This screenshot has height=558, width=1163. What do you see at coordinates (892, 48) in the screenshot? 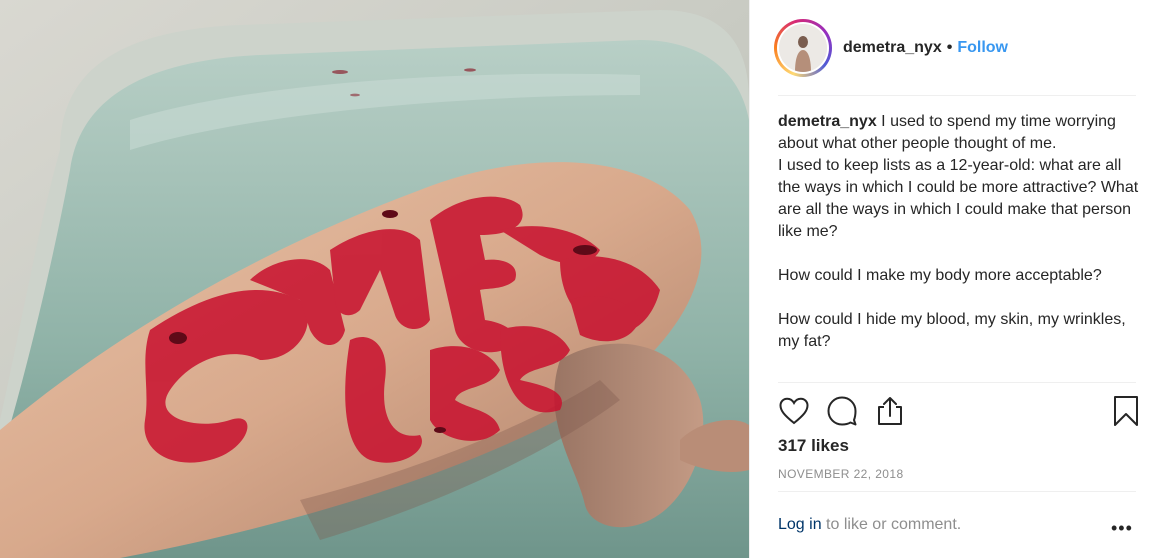
I see `header-username: demetra_nyx` at bounding box center [892, 48].